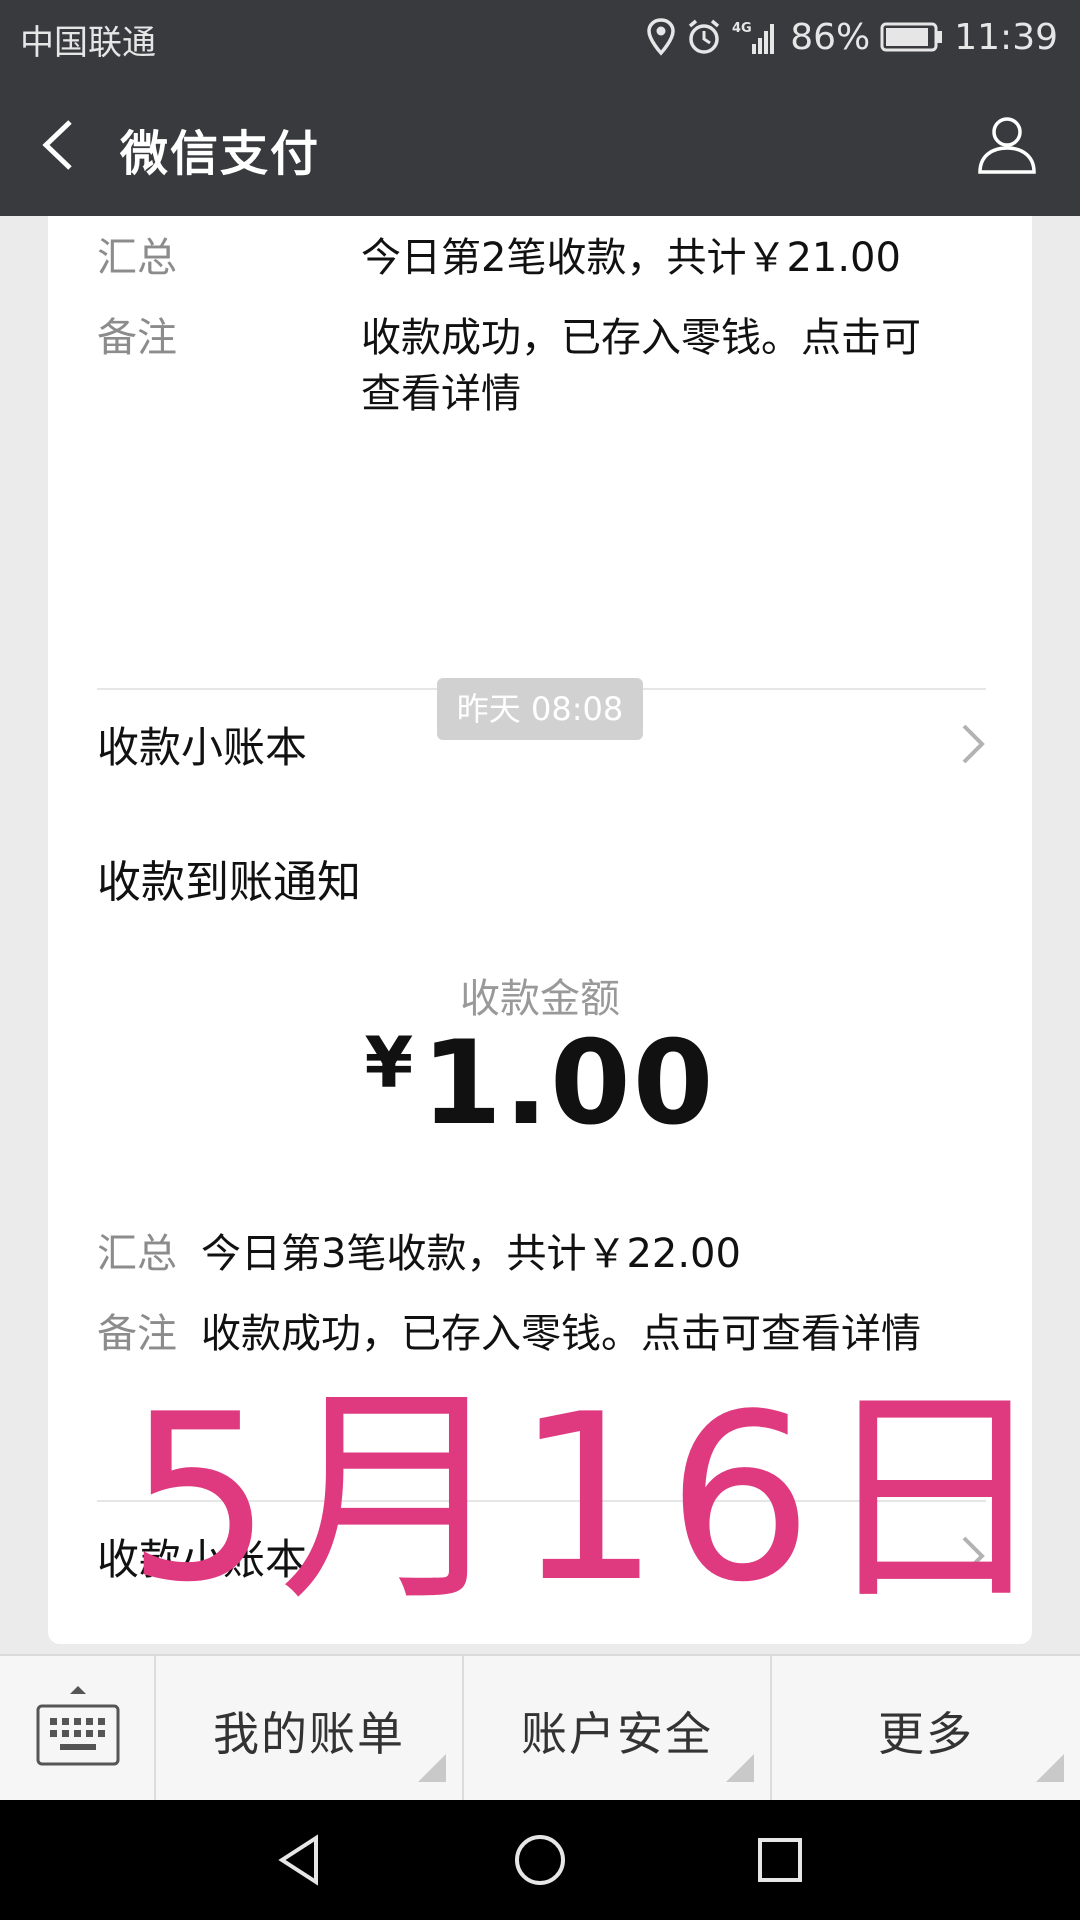 This screenshot has height=1920, width=1080. I want to click on amount-number: 1.00, so click(568, 1083).